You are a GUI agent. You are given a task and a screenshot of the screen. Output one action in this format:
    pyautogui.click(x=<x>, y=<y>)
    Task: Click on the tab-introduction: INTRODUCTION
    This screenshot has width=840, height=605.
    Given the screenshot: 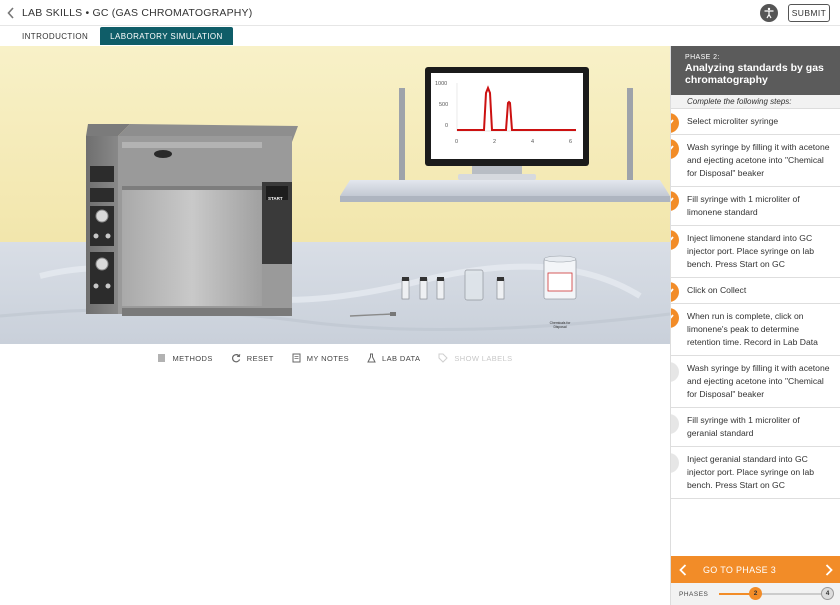 What is the action you would take?
    pyautogui.click(x=55, y=36)
    